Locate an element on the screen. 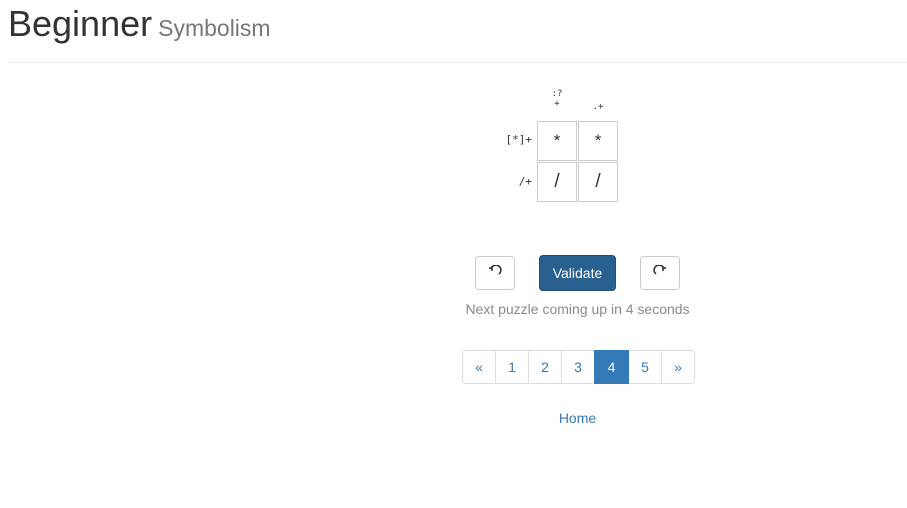 Image resolution: width=907 pixels, height=508 pixels. column-clue-1-line-a: :? is located at coordinates (557, 94).